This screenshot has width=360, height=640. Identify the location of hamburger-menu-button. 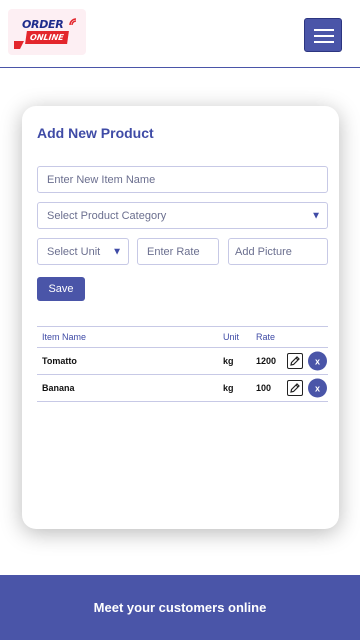
(323, 35).